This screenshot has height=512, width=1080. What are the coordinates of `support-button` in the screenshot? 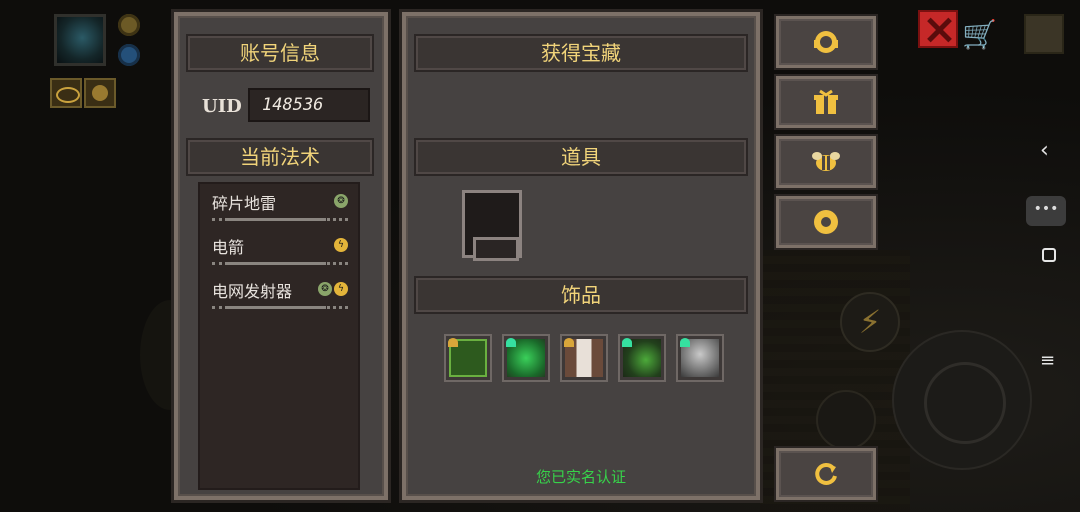 It's located at (826, 42).